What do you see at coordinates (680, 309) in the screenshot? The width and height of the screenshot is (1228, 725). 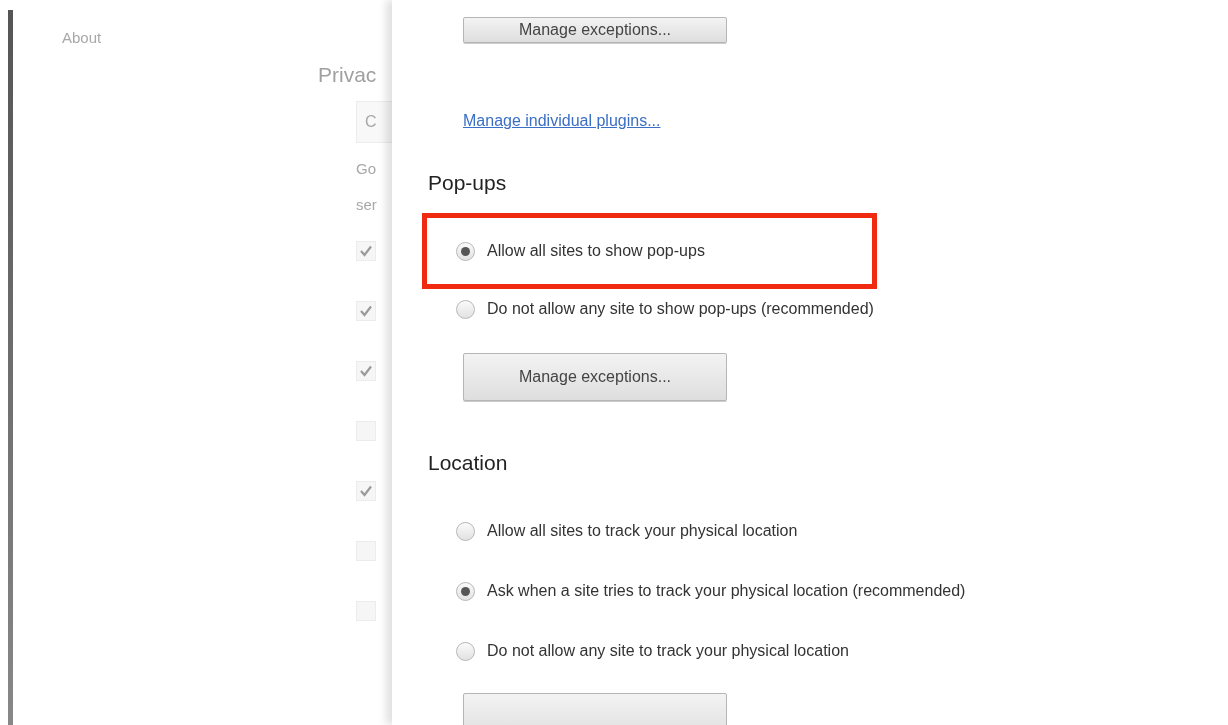 I see `radio-label: Do not allow any site to show pop-ups (recommended)` at bounding box center [680, 309].